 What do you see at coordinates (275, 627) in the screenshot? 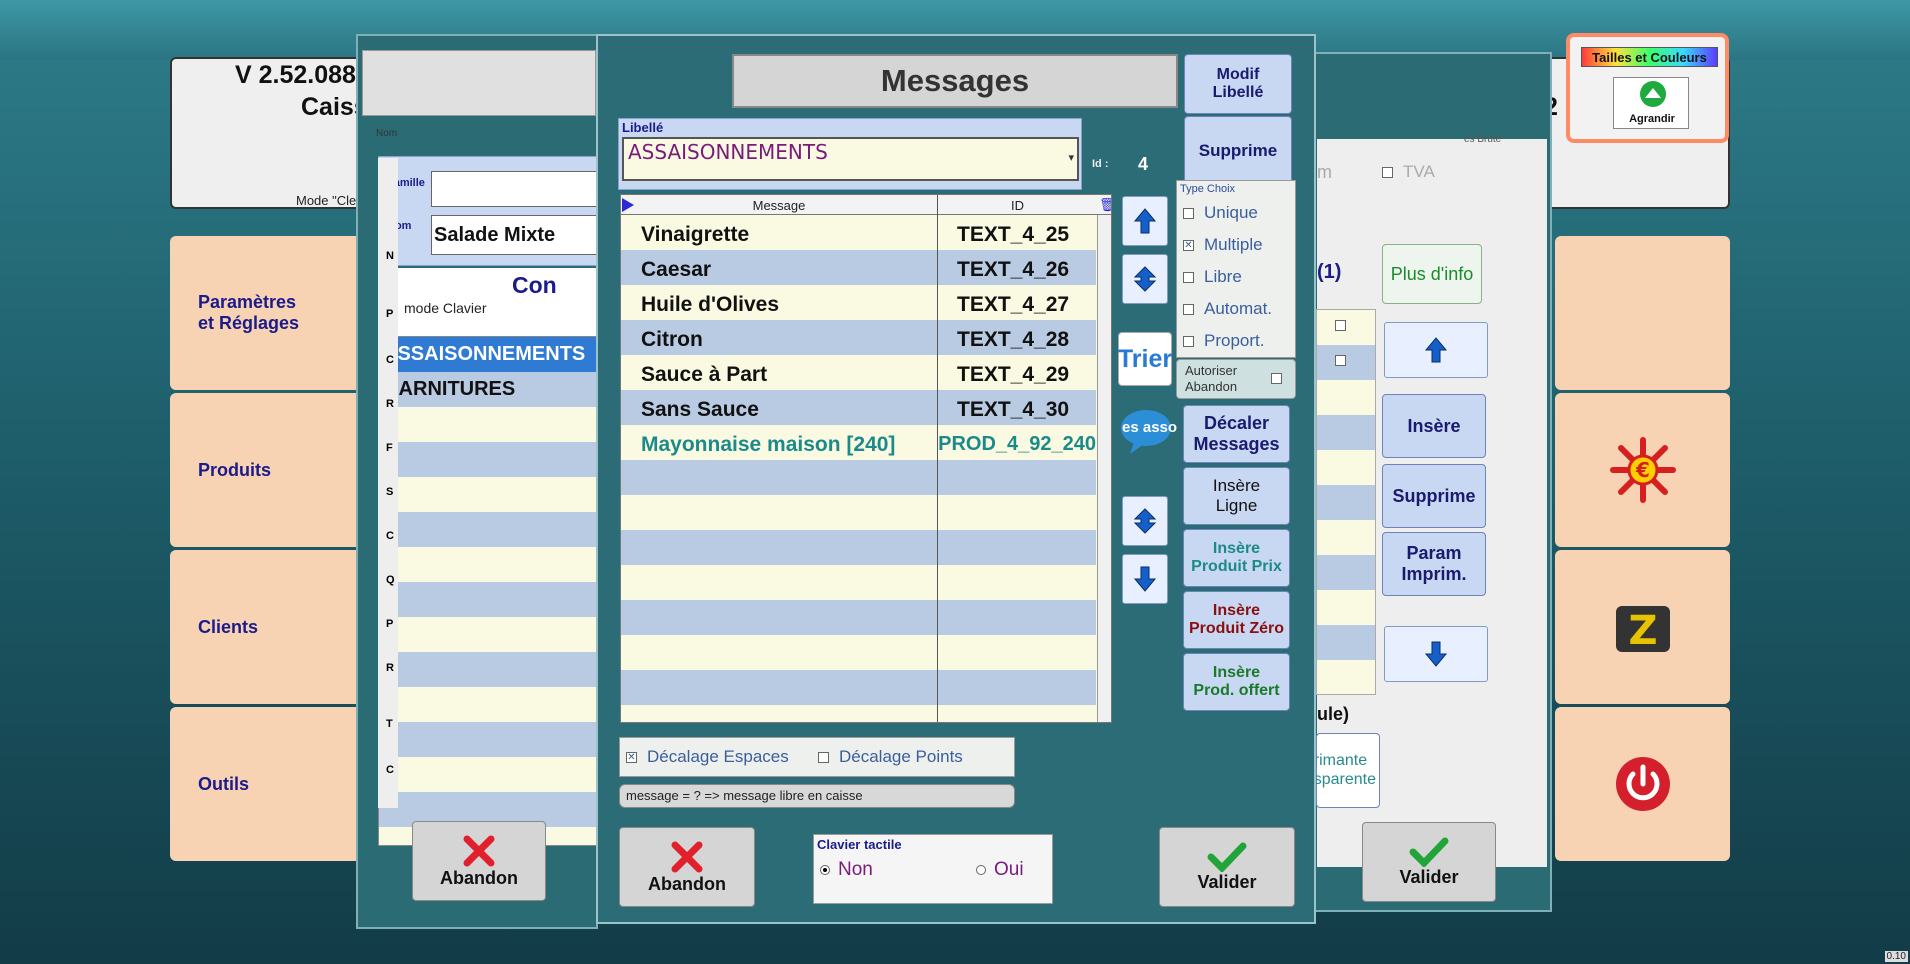
I see `nav-clients: Clients` at bounding box center [275, 627].